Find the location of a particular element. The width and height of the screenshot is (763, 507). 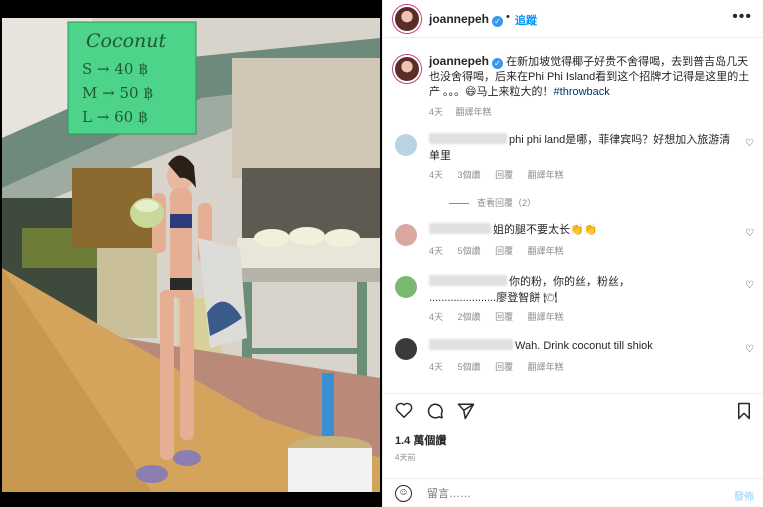

comment-text-line1: 你的粉，你的丝，粉丝， is located at coordinates (569, 282).